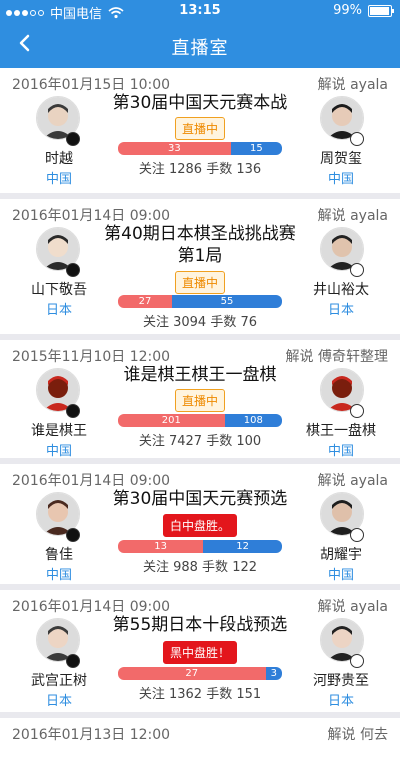 The height and width of the screenshot is (758, 400). I want to click on white-count: 108, so click(253, 420).